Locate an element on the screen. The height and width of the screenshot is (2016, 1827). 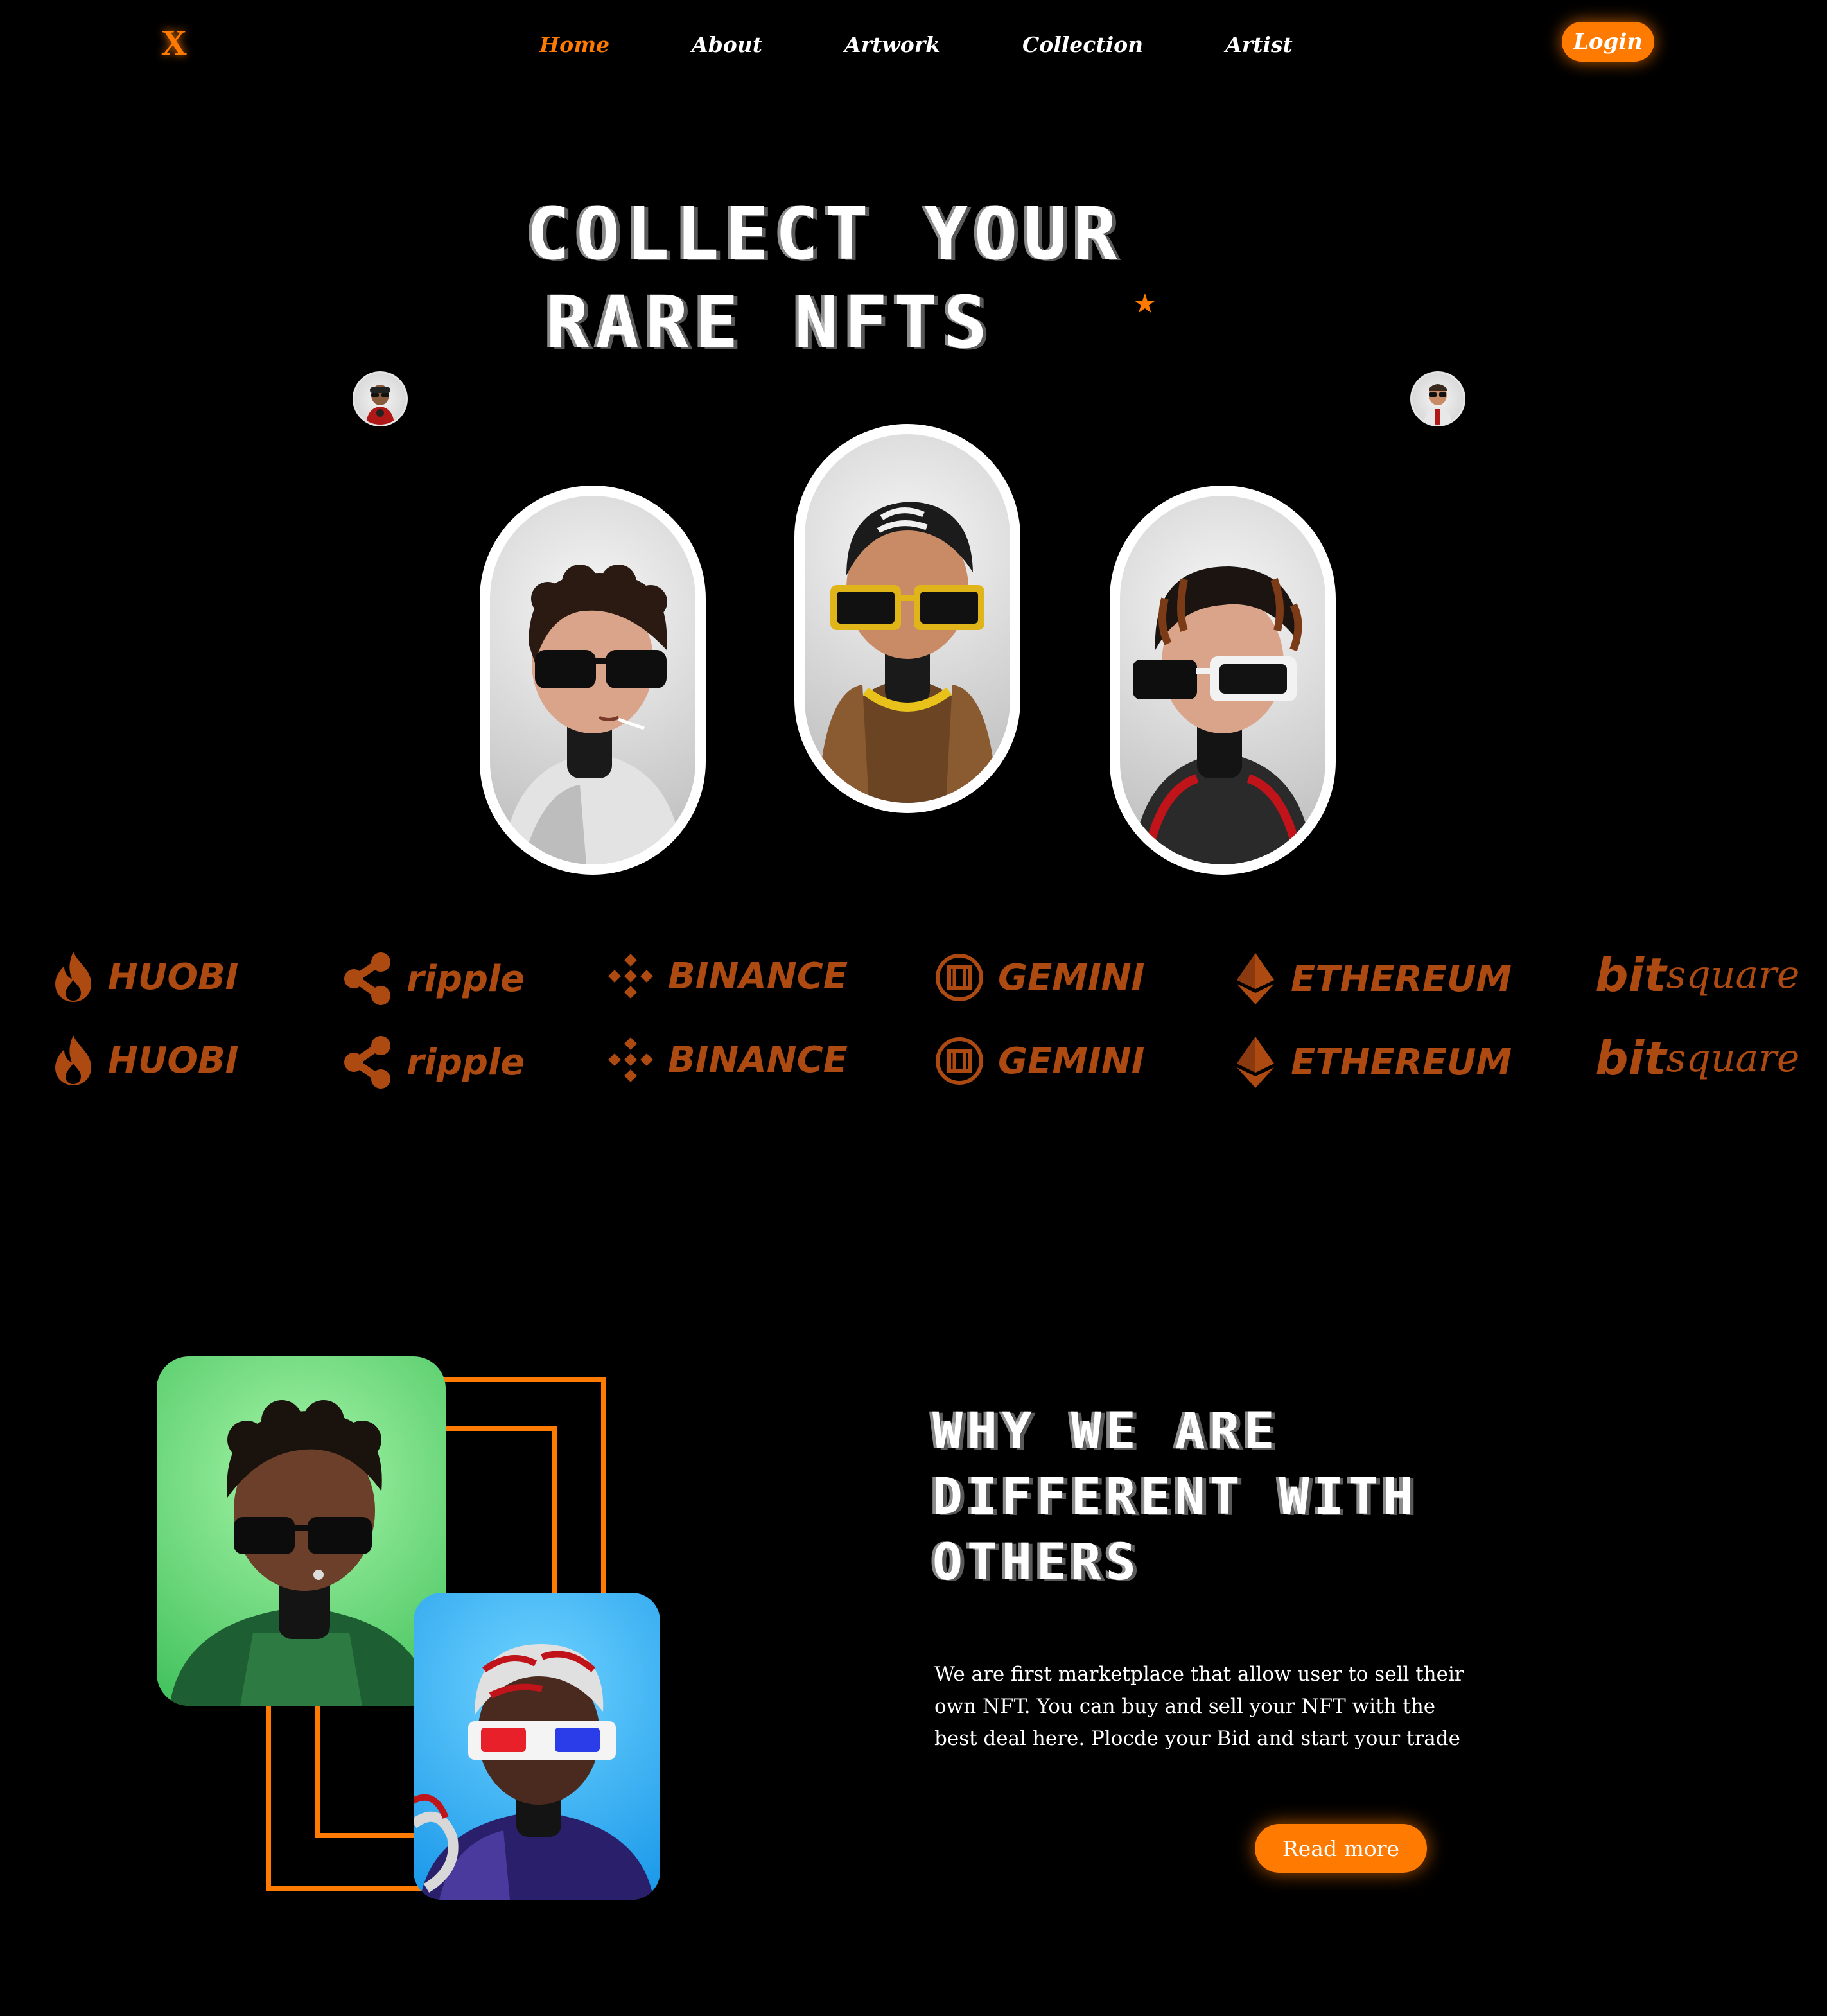
main-nav: Home About Artwork Collection Artist is located at coordinates (957, 45).